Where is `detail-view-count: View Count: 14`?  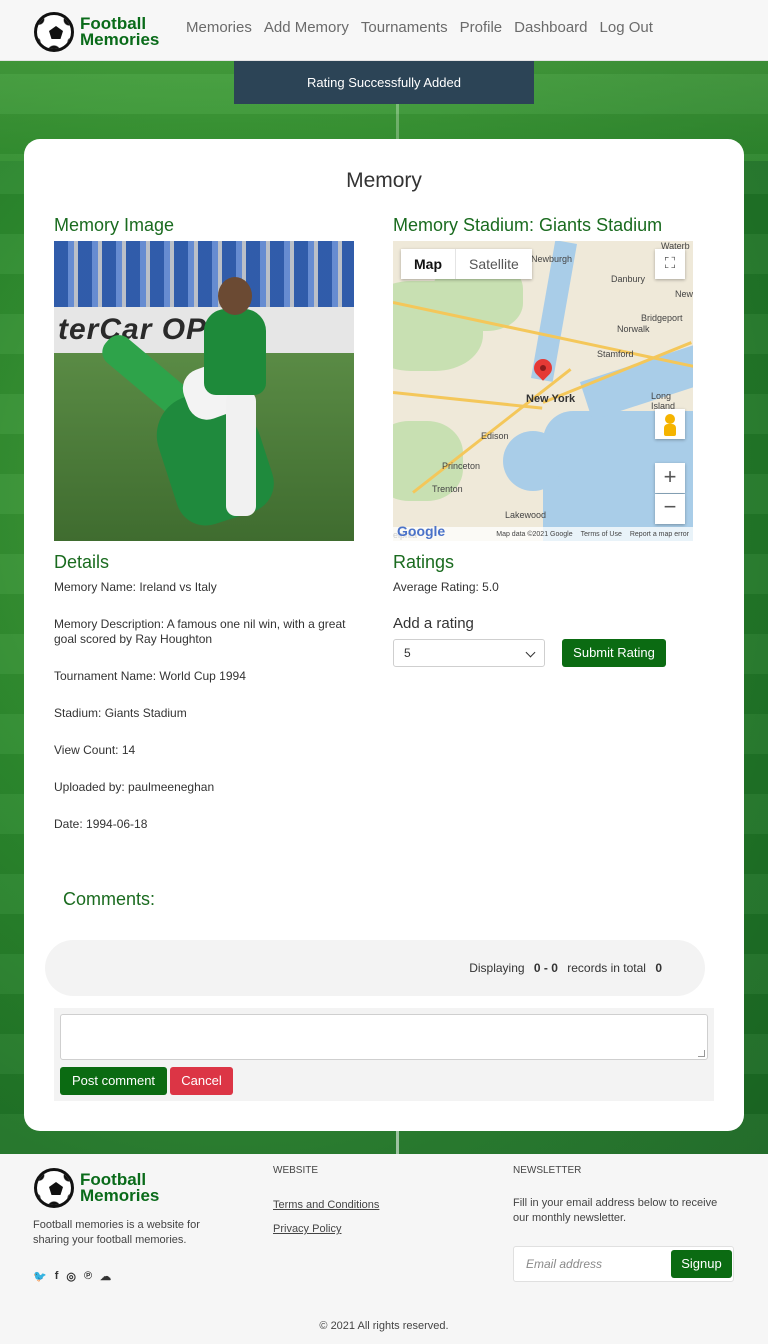
detail-view-count: View Count: 14 is located at coordinates (95, 750).